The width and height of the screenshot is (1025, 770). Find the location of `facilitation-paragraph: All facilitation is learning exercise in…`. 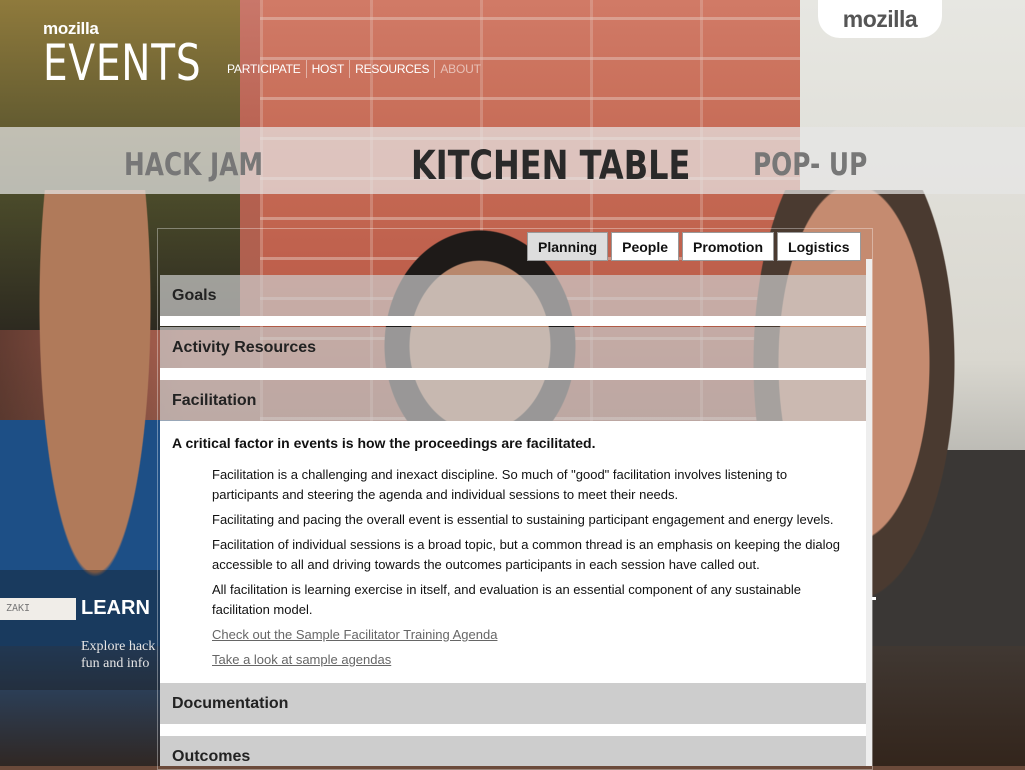

facilitation-paragraph: All facilitation is learning exercise in… is located at coordinates (506, 599).